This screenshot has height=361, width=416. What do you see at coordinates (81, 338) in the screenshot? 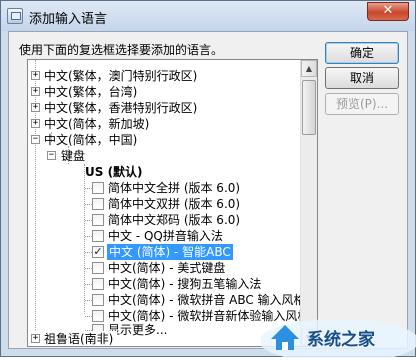
I see `tree-node-label: 祖鲁语(南非)` at bounding box center [81, 338].